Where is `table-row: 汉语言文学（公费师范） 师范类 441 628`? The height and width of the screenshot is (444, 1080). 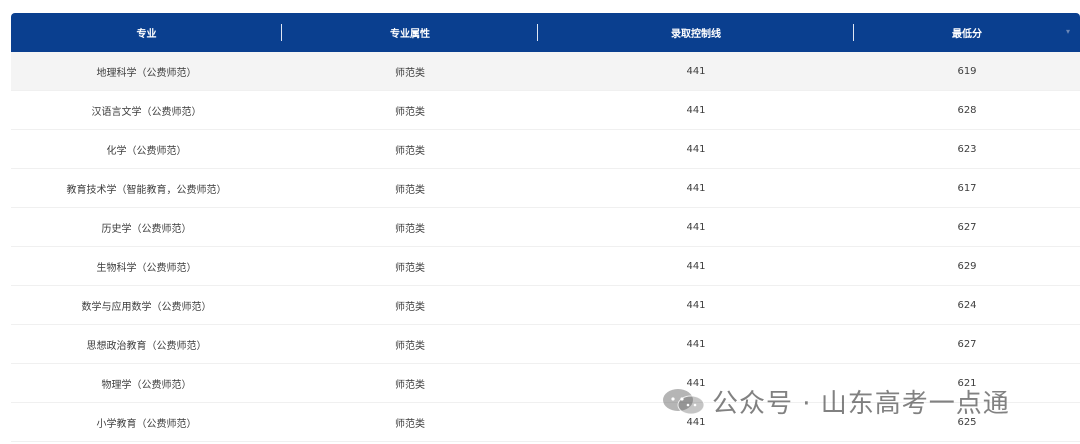 table-row: 汉语言文学（公费师范） 师范类 441 628 is located at coordinates (545, 110).